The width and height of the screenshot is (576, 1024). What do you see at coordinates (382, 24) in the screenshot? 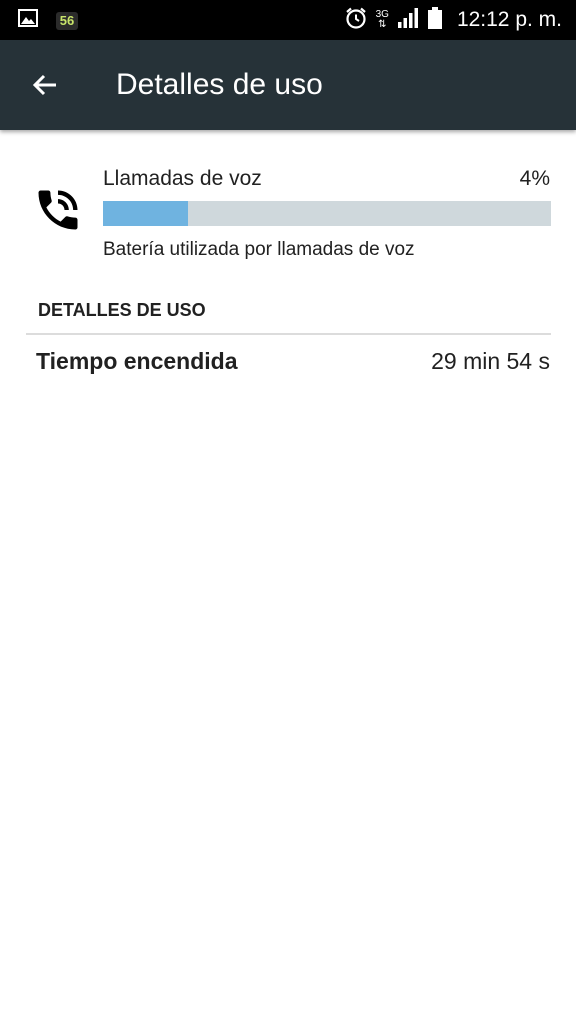
I see `data-arrows-icon: ⇅` at bounding box center [382, 24].